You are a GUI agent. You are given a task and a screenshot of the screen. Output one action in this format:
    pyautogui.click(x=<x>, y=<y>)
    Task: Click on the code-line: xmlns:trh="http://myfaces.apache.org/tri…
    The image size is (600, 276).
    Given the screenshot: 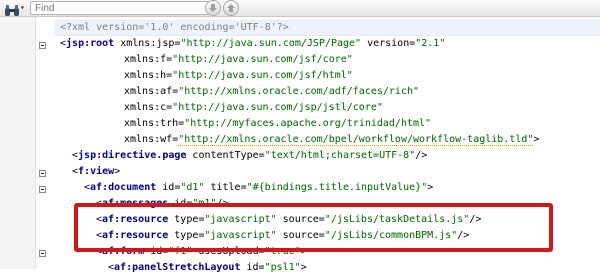 What is the action you would take?
    pyautogui.click(x=277, y=124)
    